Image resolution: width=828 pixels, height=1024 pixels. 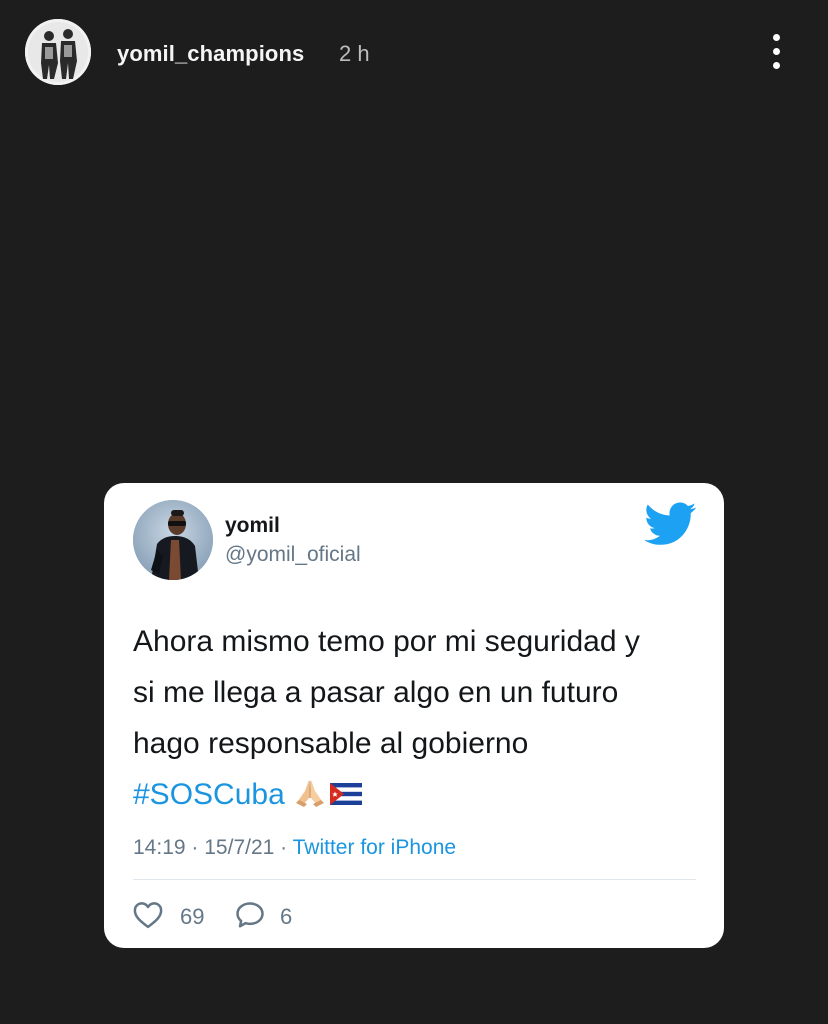 I want to click on tweet-time: 14:19, so click(x=159, y=847).